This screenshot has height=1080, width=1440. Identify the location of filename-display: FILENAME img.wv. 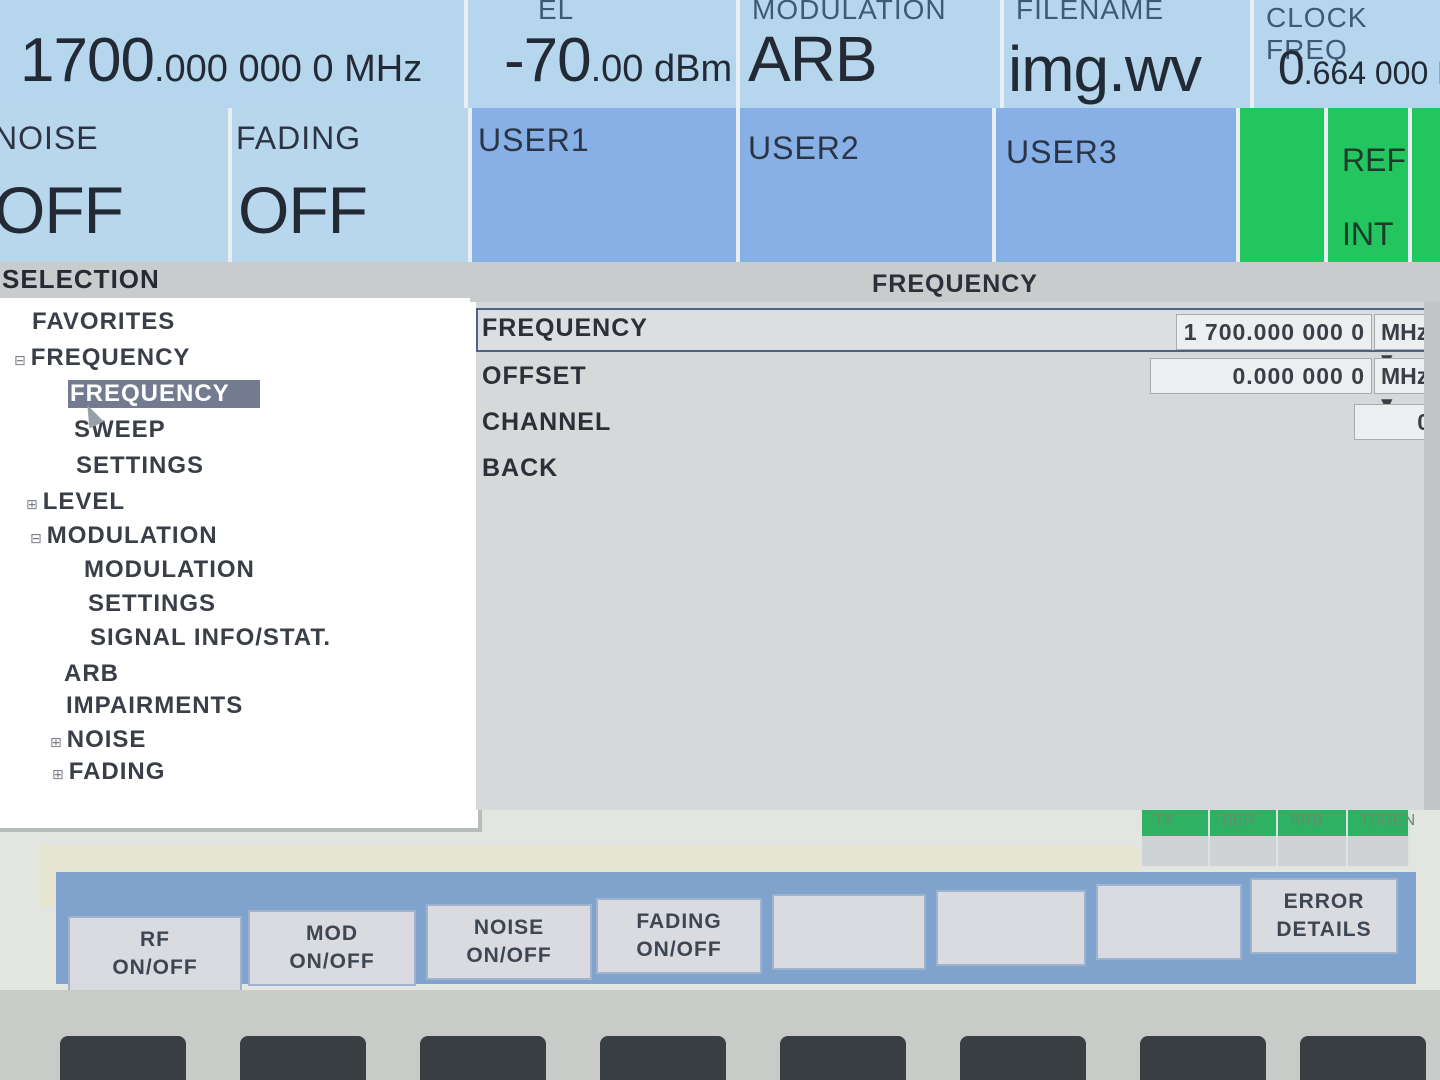
(1129, 54).